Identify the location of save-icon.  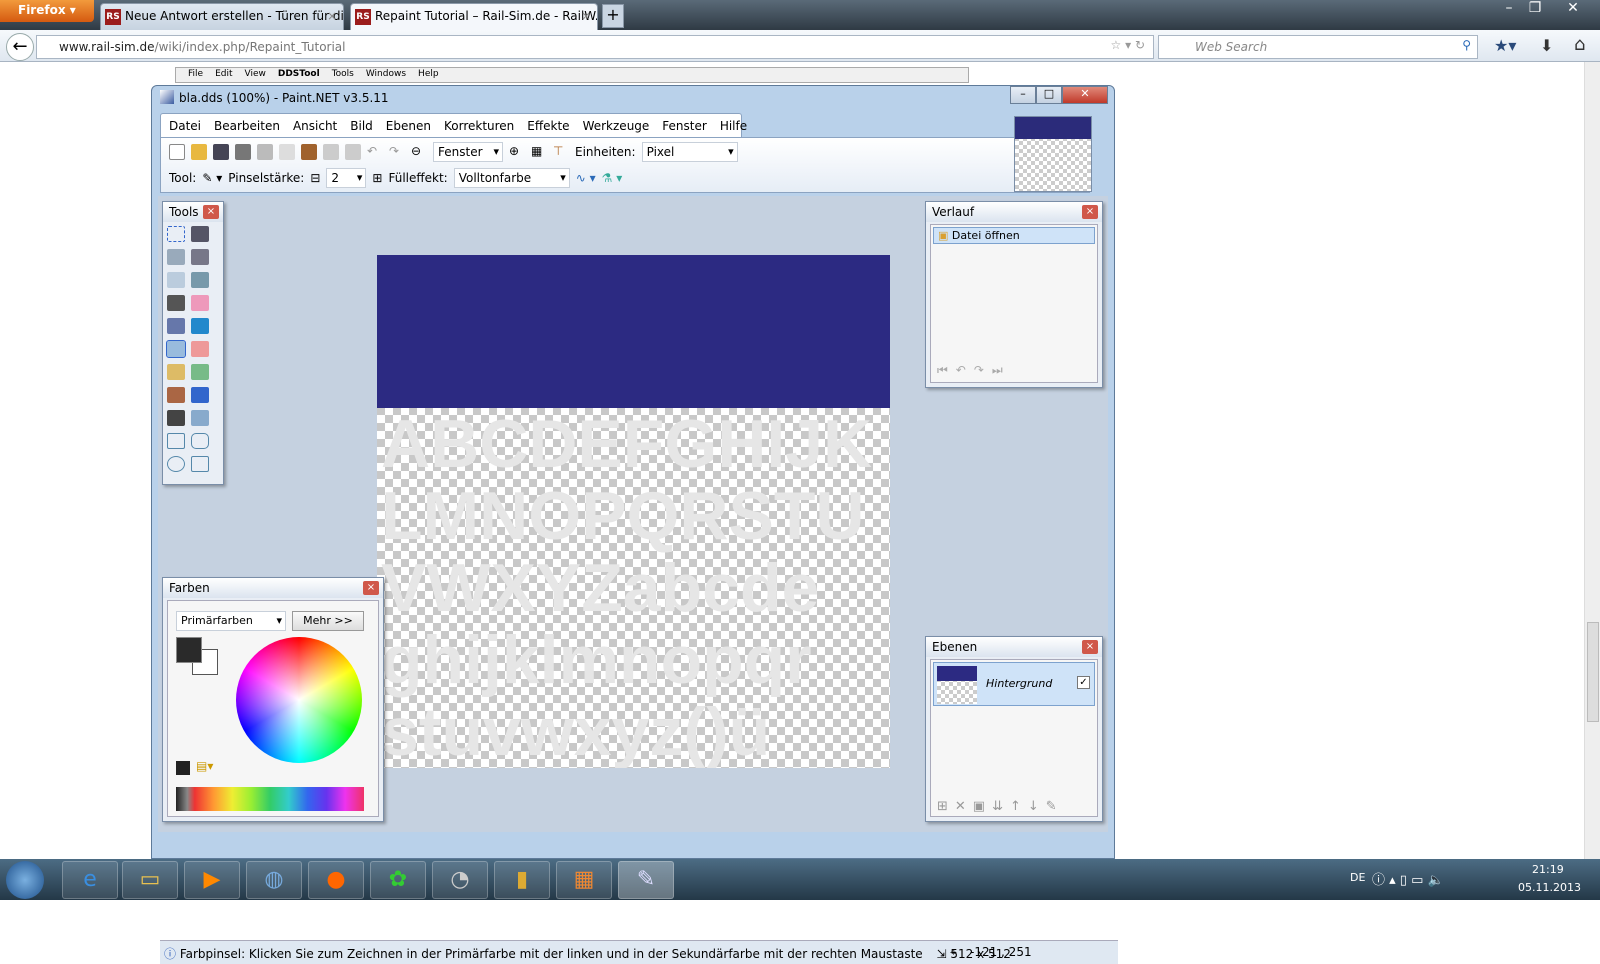
(221, 152).